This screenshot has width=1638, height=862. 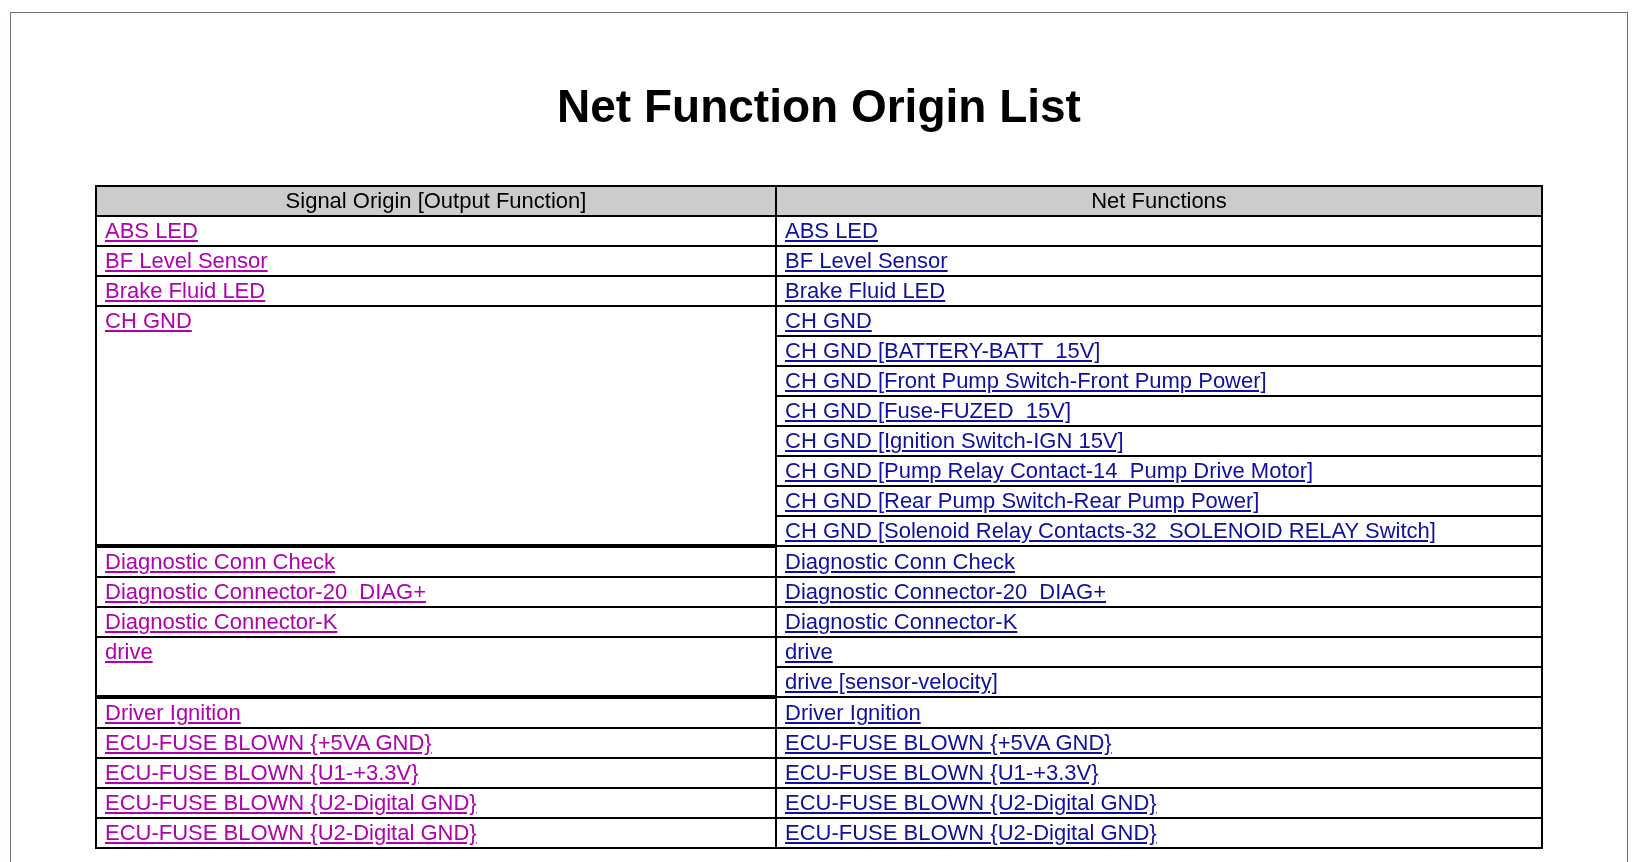 I want to click on column-header: Signal Origin [Output Function], so click(x=436, y=201).